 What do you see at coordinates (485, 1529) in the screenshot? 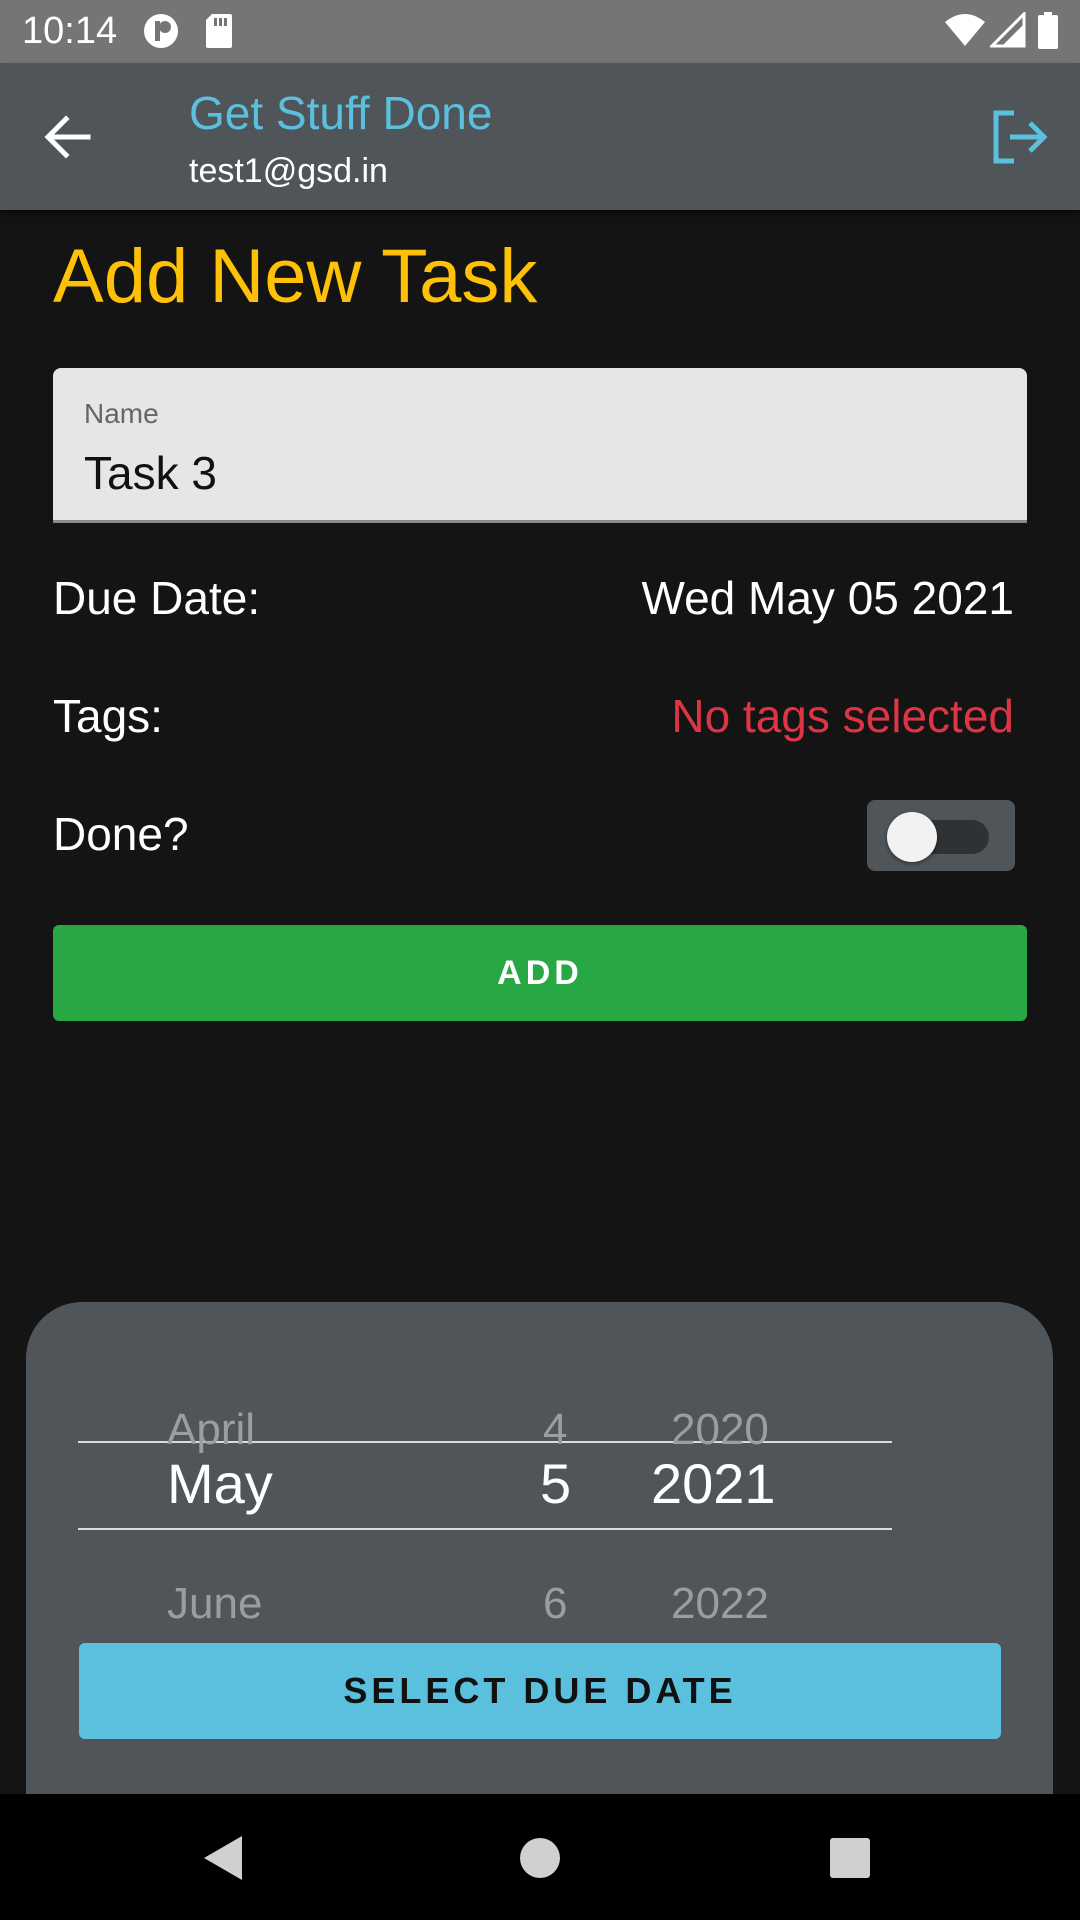
I see `picker-divider-bottom` at bounding box center [485, 1529].